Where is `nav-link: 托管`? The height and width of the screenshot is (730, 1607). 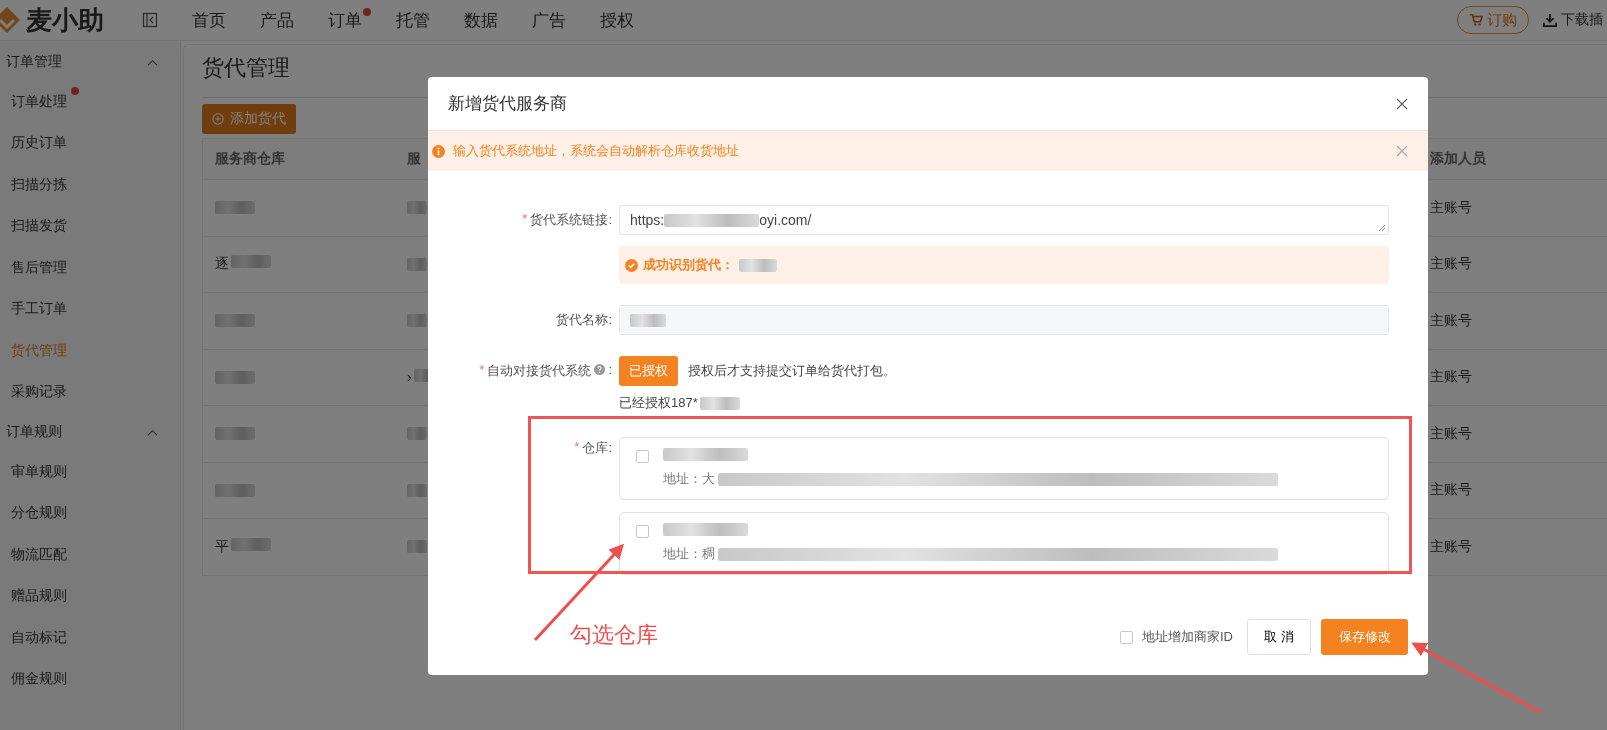
nav-link: 托管 is located at coordinates (413, 20).